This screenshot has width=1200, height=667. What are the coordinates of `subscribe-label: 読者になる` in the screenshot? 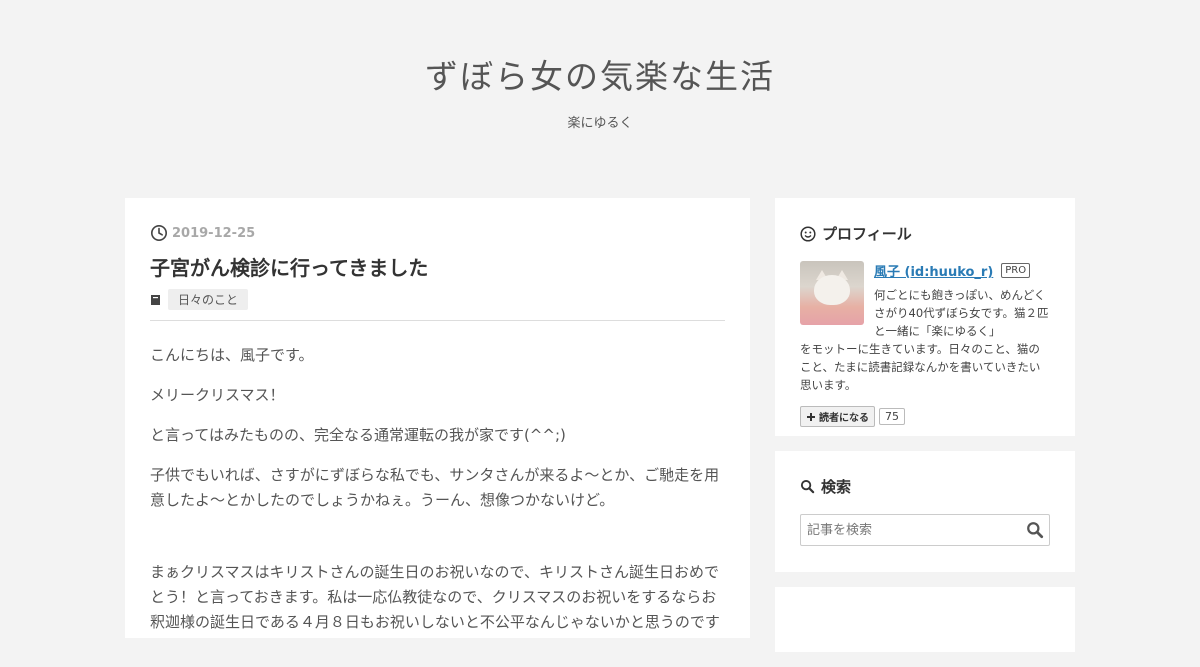 It's located at (844, 418).